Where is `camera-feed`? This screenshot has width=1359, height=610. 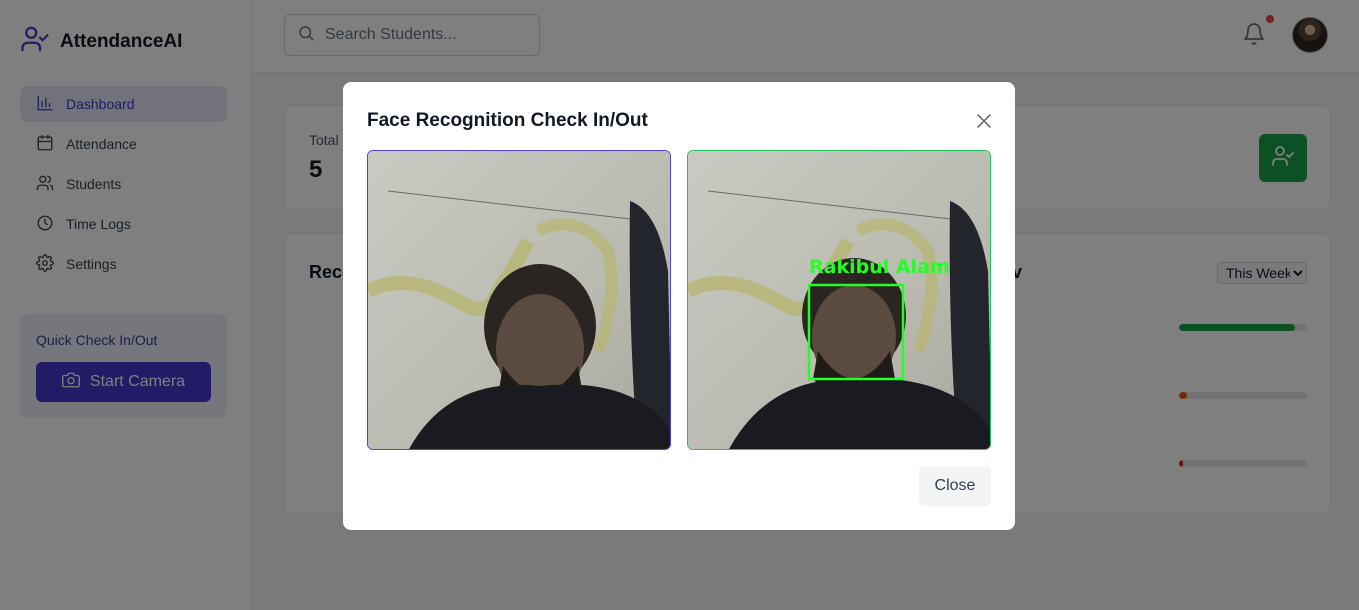 camera-feed is located at coordinates (519, 300).